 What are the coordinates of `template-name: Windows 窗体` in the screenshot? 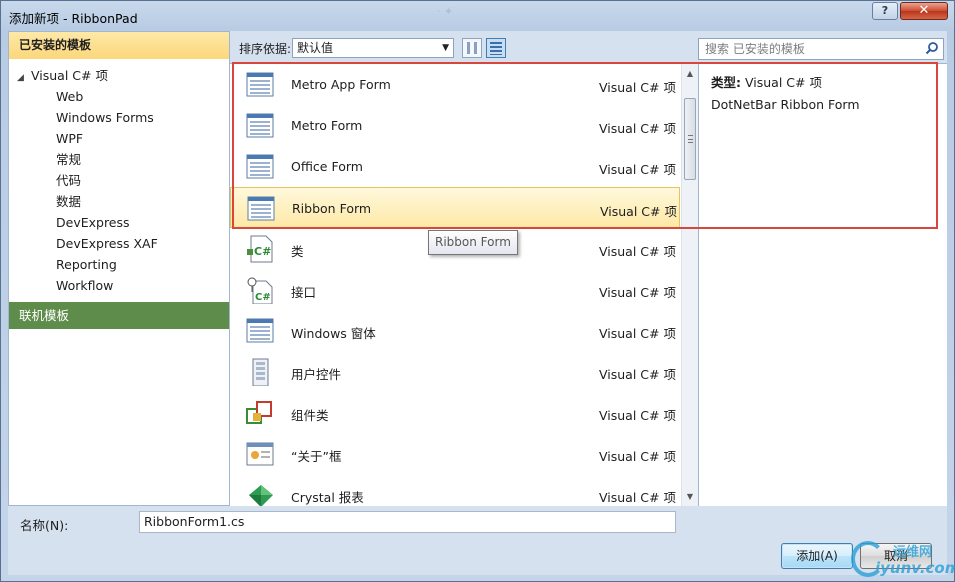 It's located at (333, 333).